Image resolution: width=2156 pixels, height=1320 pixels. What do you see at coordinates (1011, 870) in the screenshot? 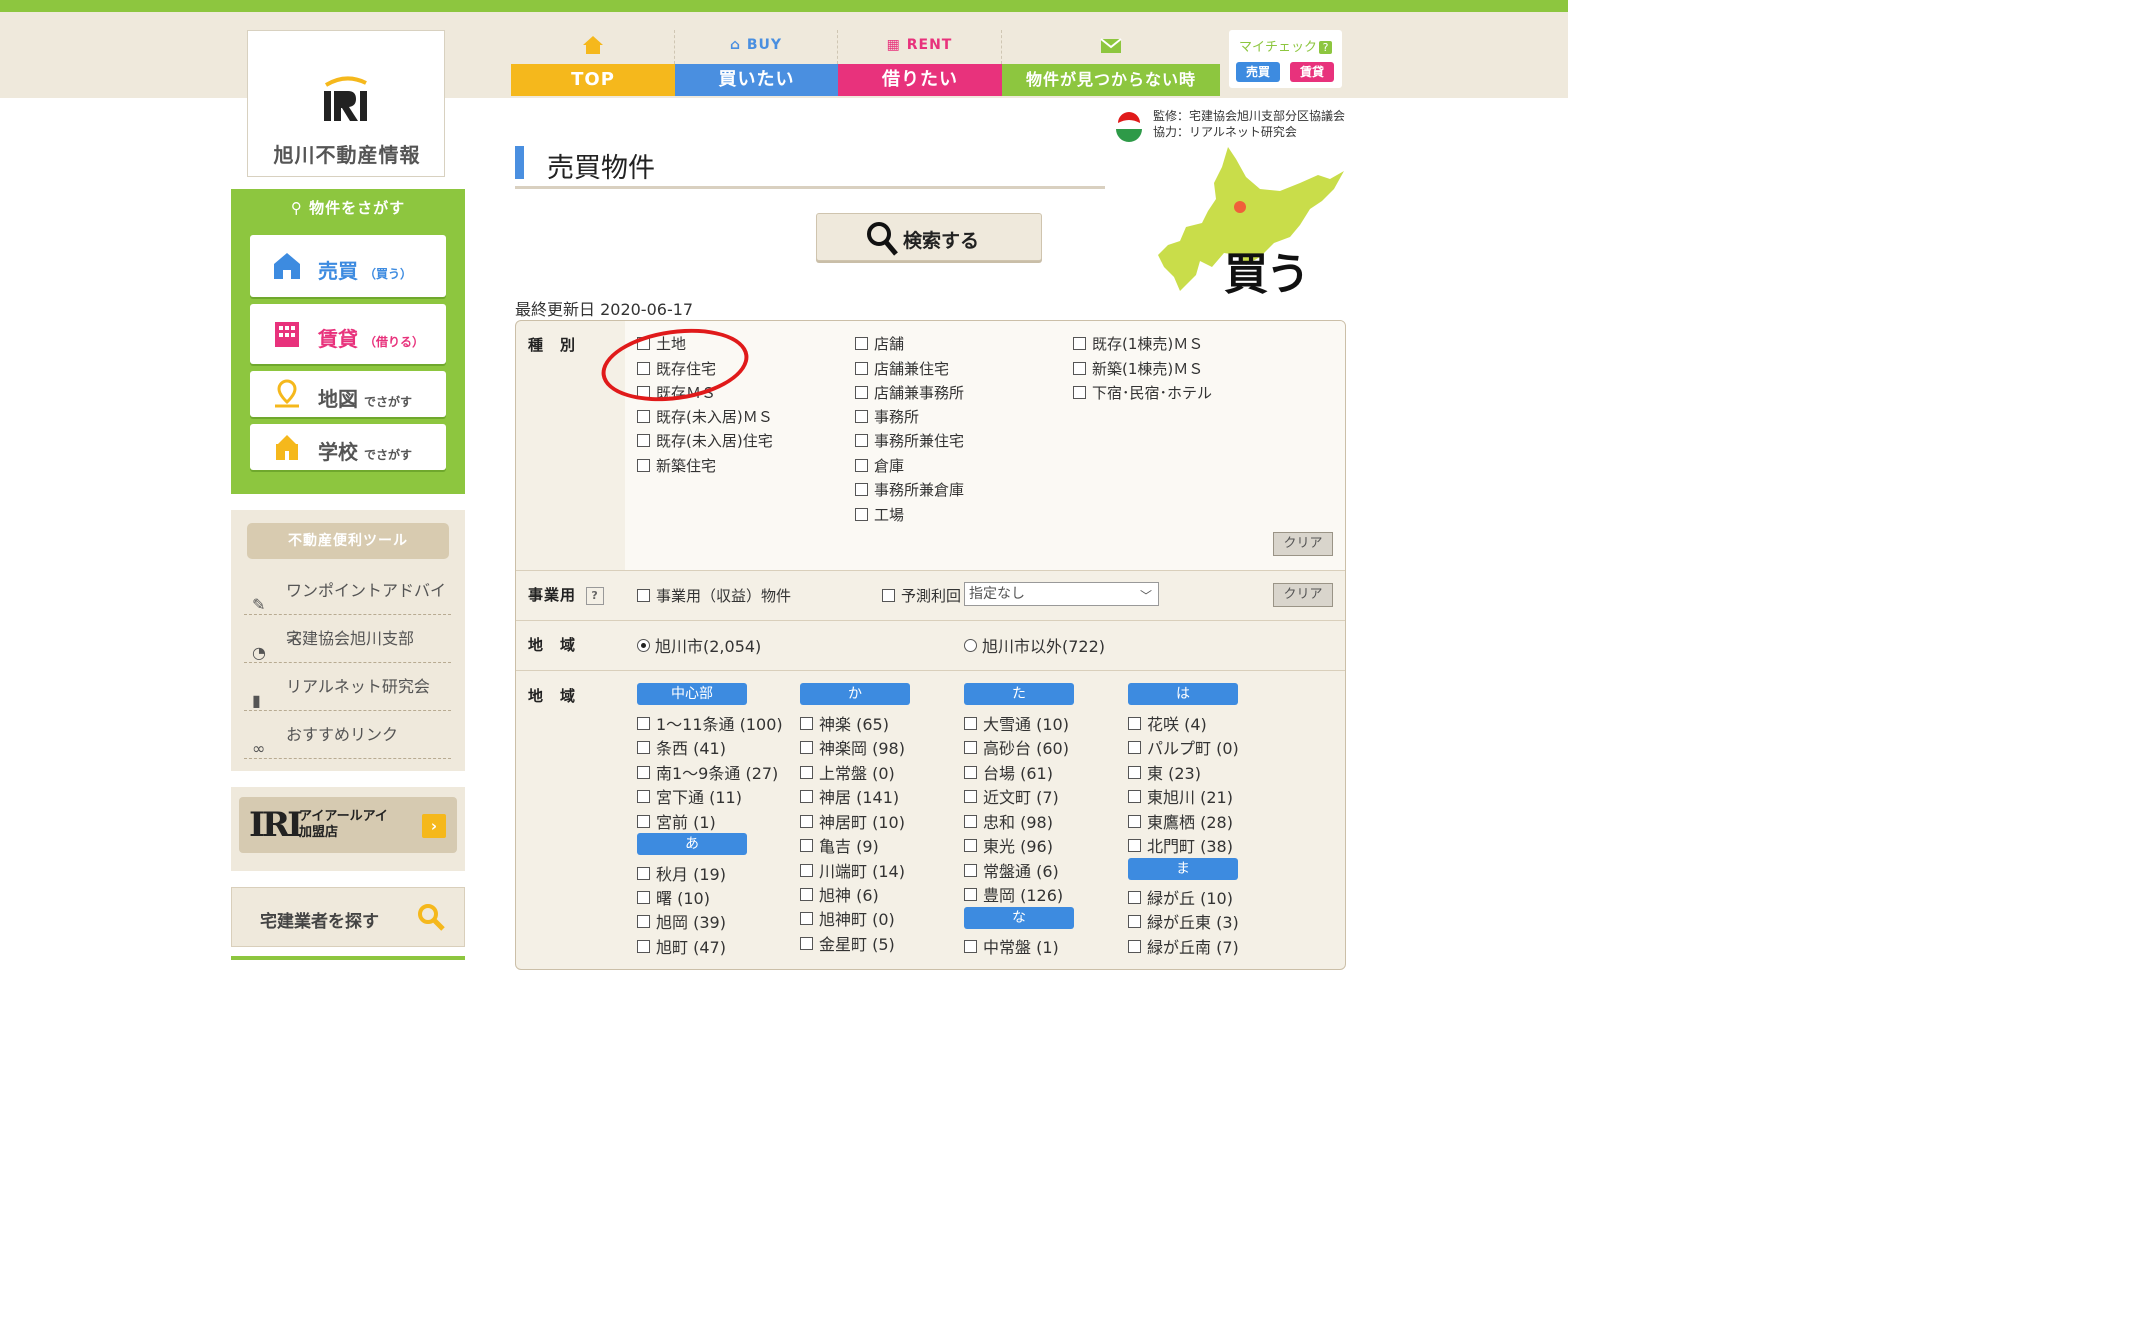
I see `area-checkbox: 常盤通 (6)` at bounding box center [1011, 870].